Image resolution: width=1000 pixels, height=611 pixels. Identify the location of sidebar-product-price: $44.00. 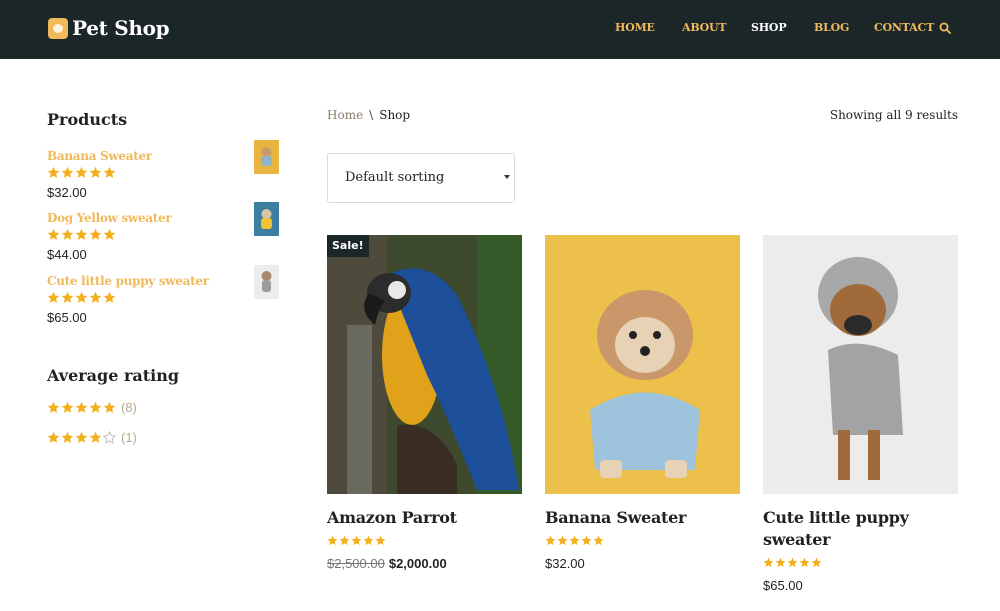
(67, 254).